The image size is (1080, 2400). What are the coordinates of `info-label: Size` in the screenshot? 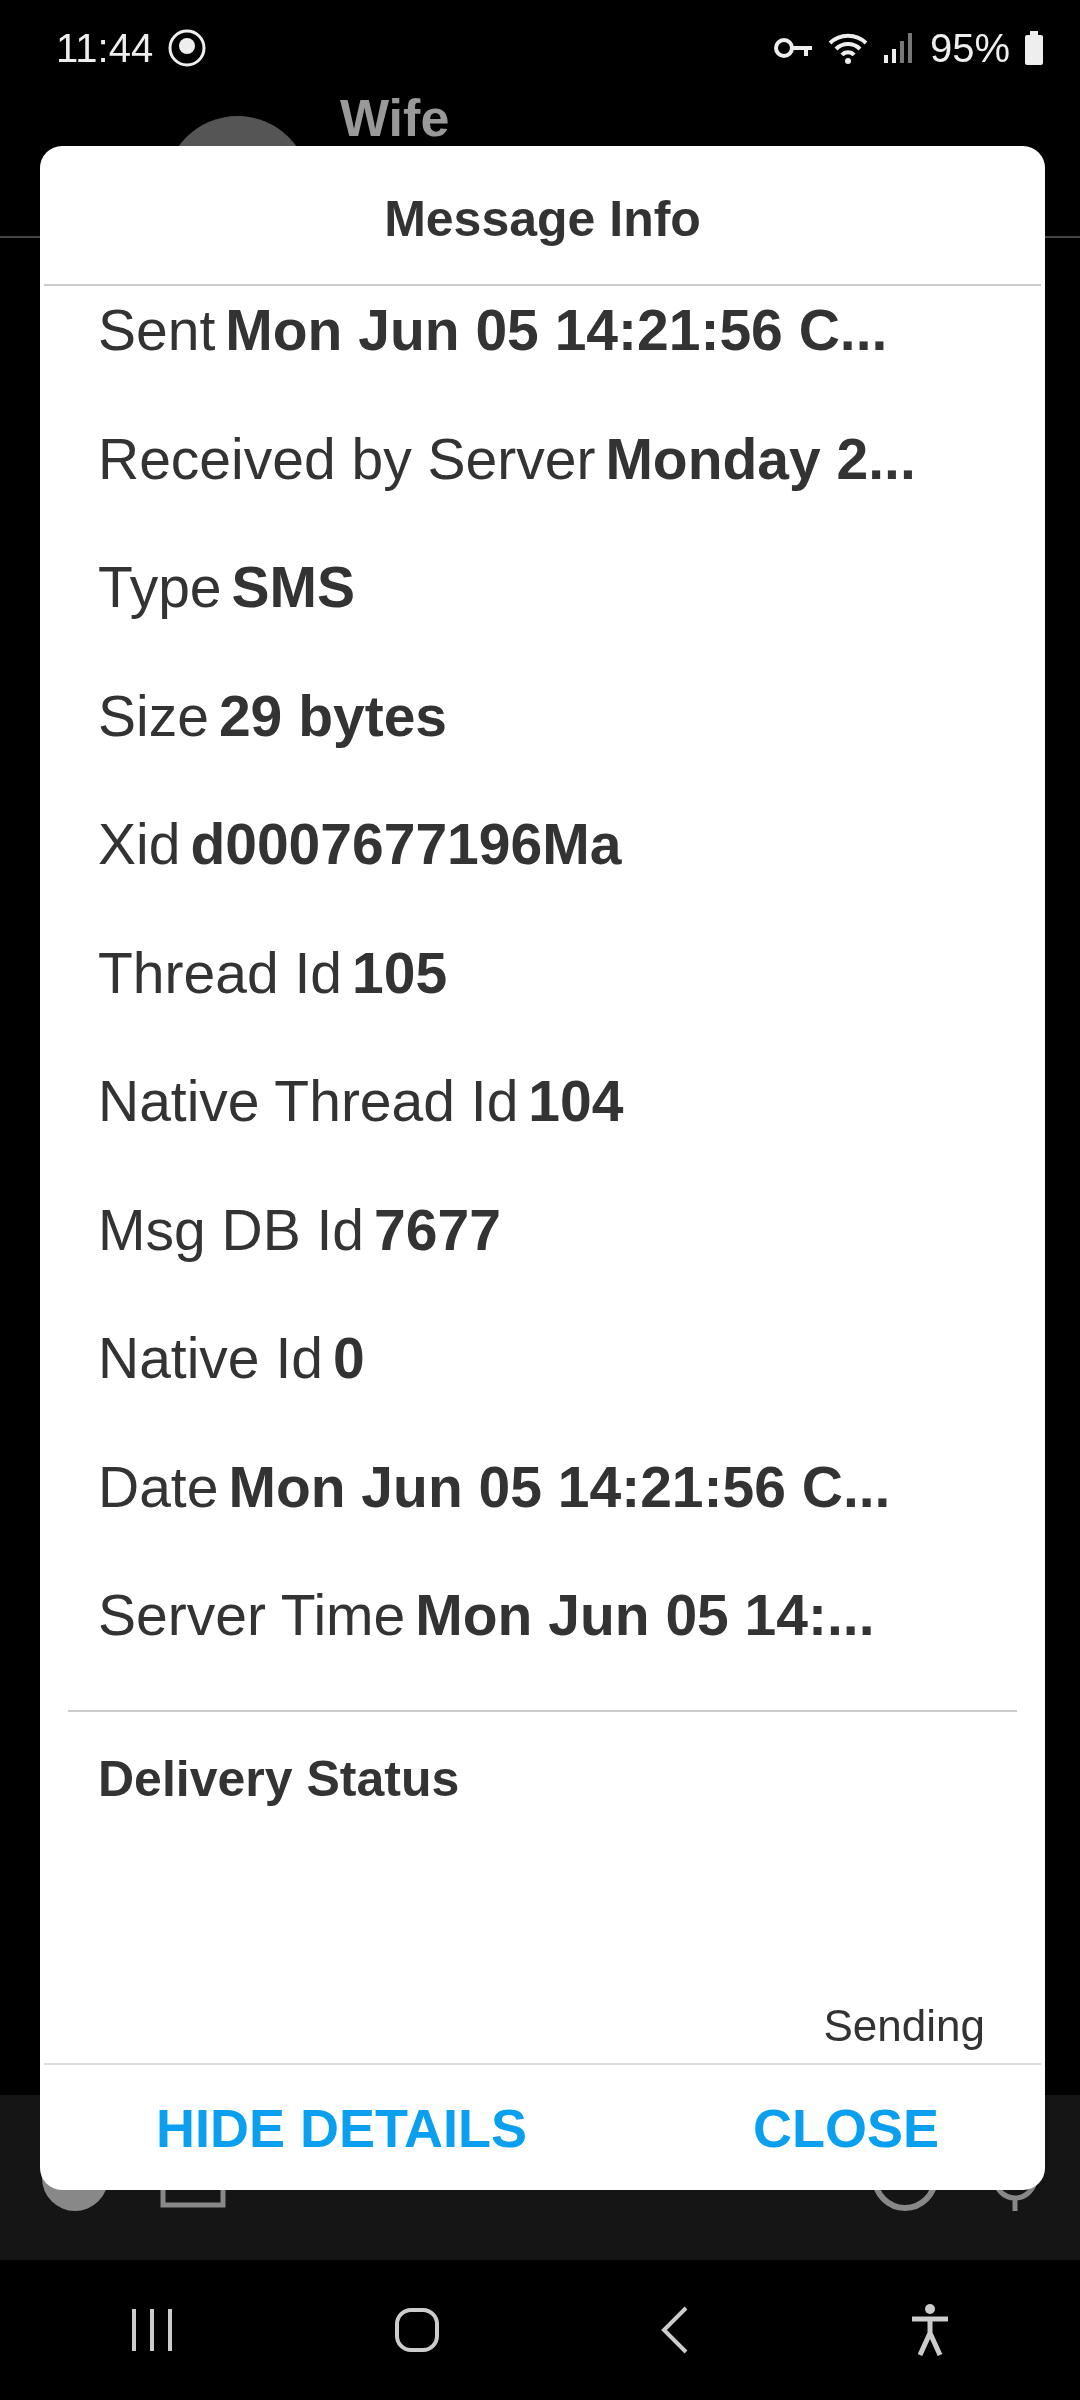 It's located at (153, 715).